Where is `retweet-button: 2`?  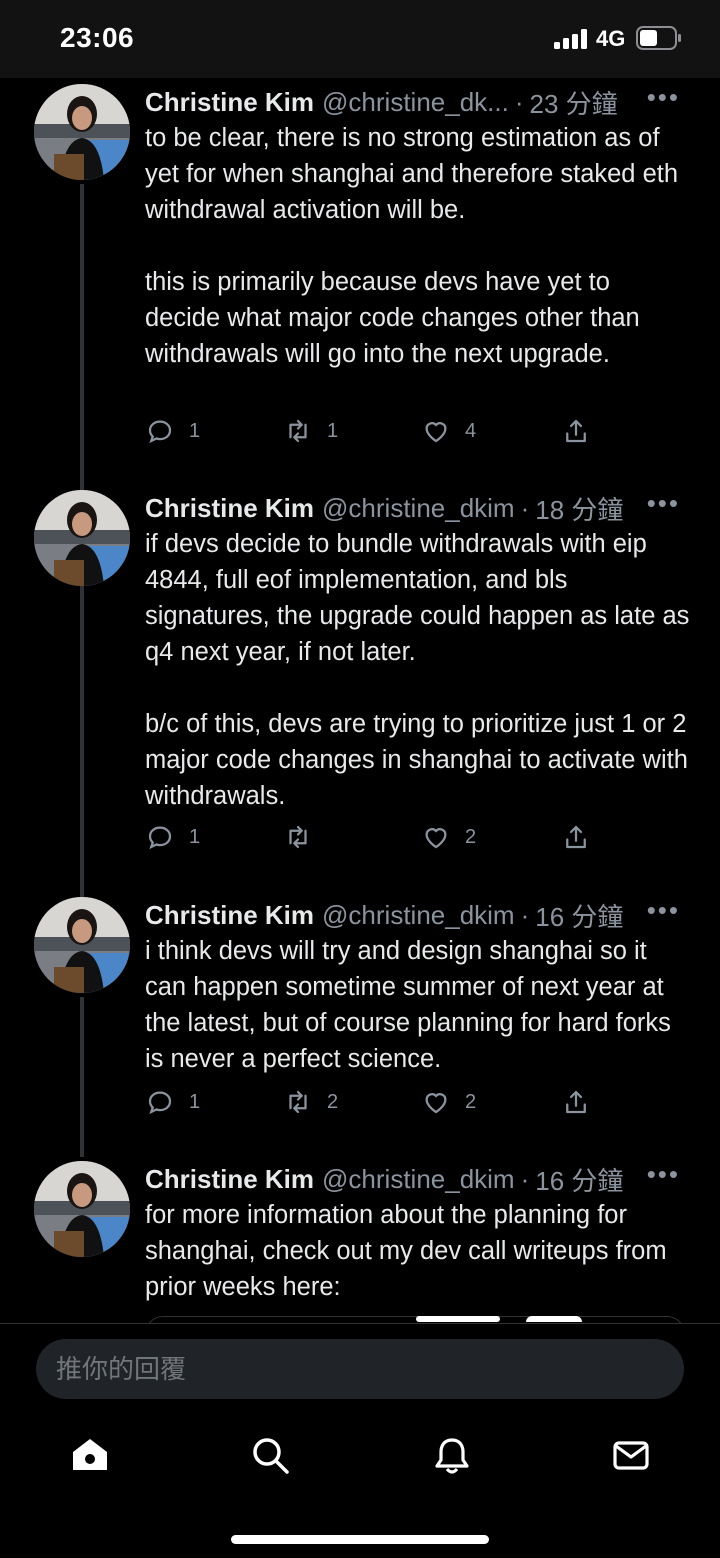 retweet-button: 2 is located at coordinates (310, 1102).